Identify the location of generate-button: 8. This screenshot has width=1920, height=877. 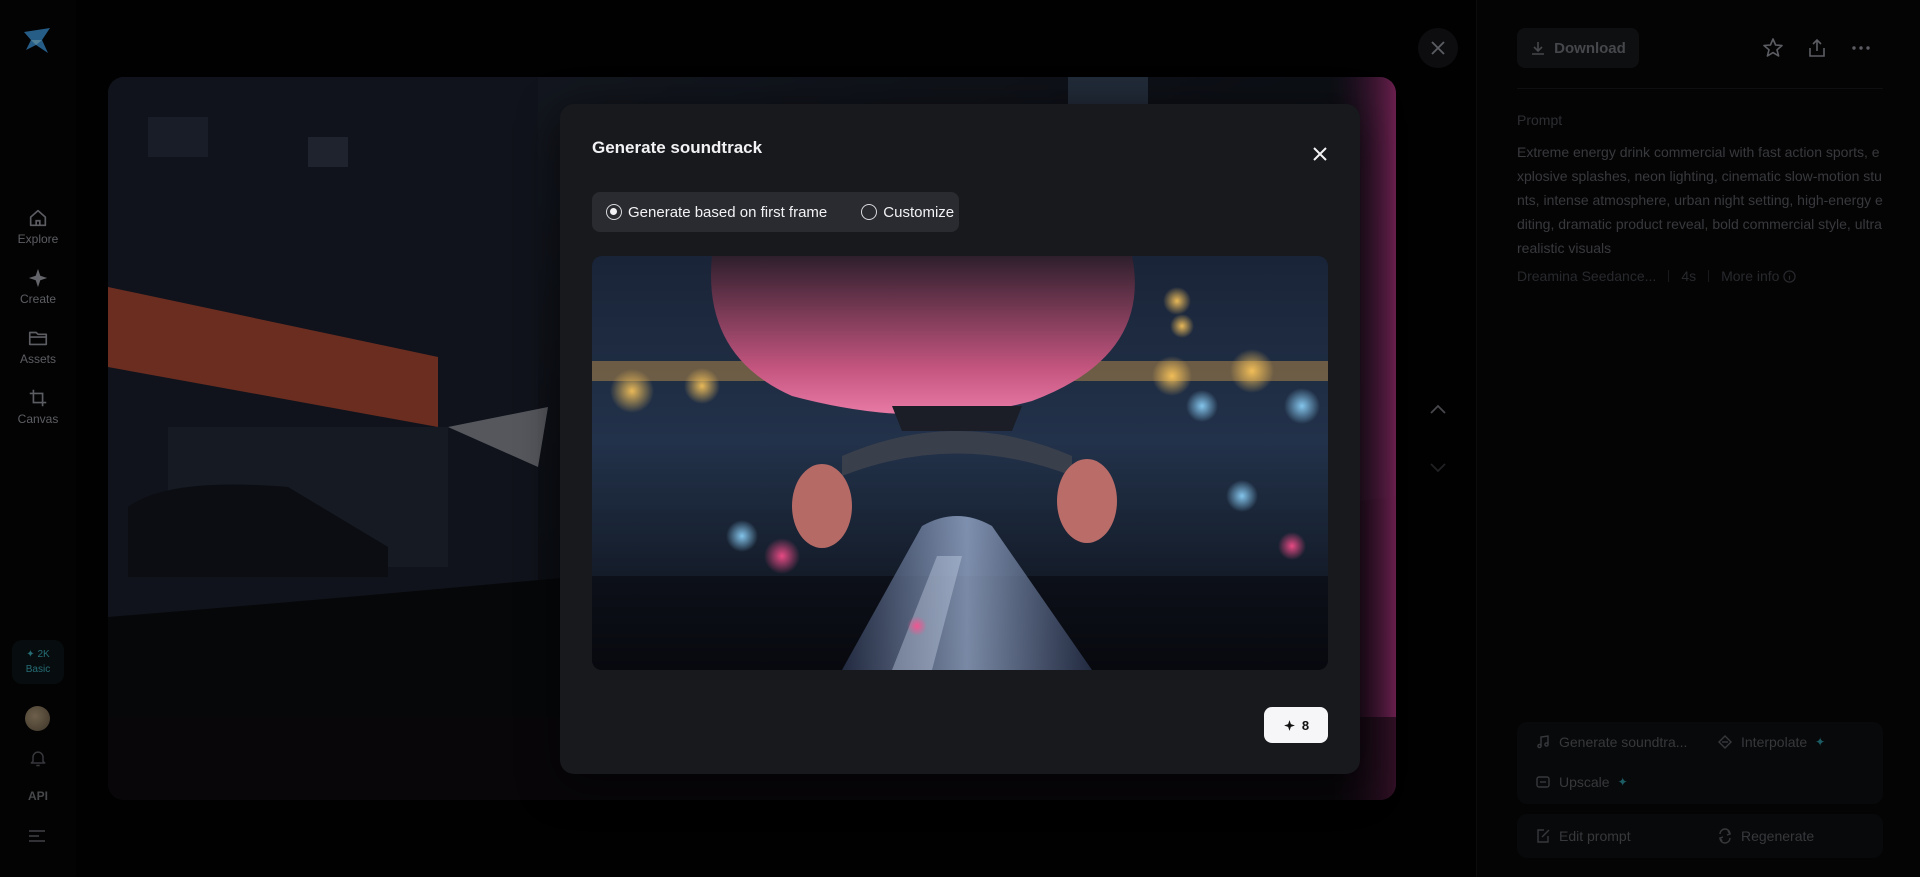
(1296, 725).